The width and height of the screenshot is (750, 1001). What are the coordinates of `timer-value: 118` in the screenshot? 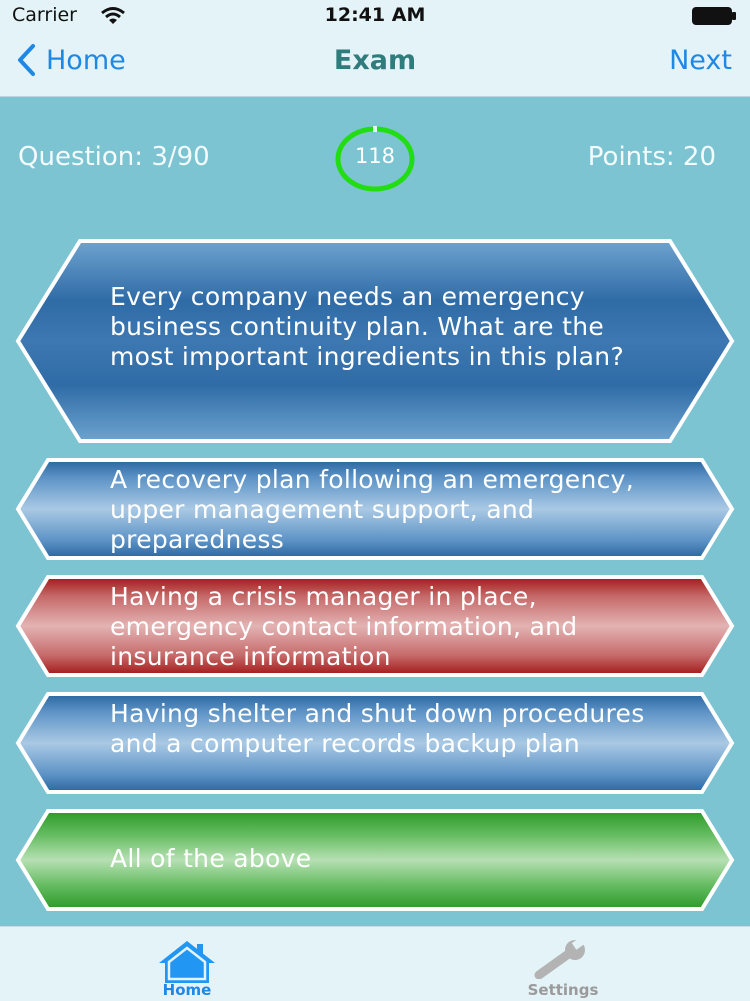 It's located at (375, 156).